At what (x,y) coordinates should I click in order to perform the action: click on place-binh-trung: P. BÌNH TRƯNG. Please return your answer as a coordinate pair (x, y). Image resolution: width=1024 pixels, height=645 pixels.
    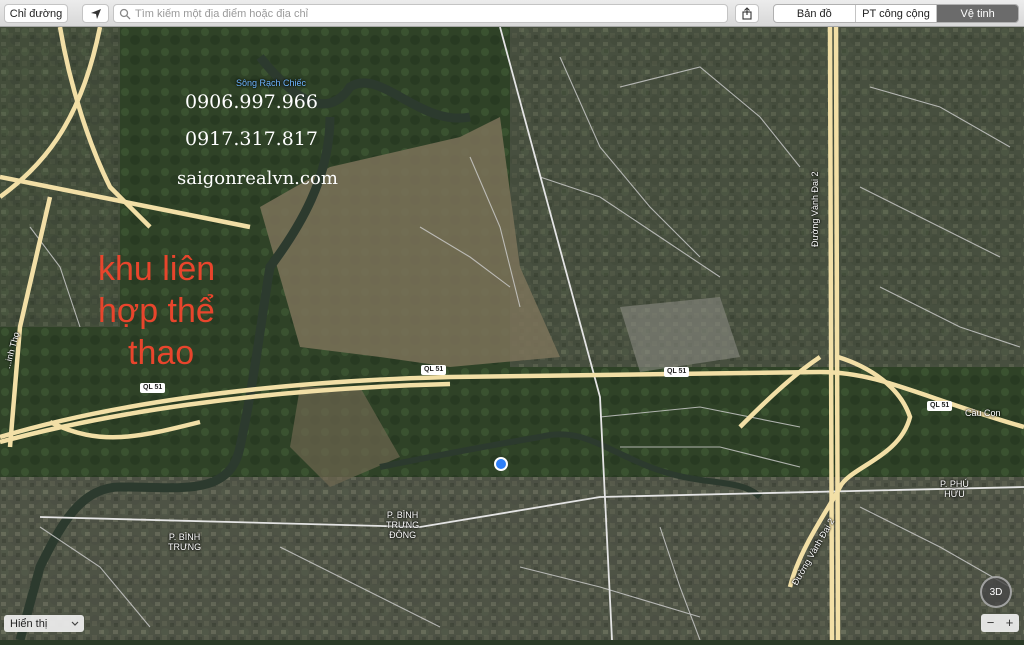
    Looking at the image, I should click on (184, 542).